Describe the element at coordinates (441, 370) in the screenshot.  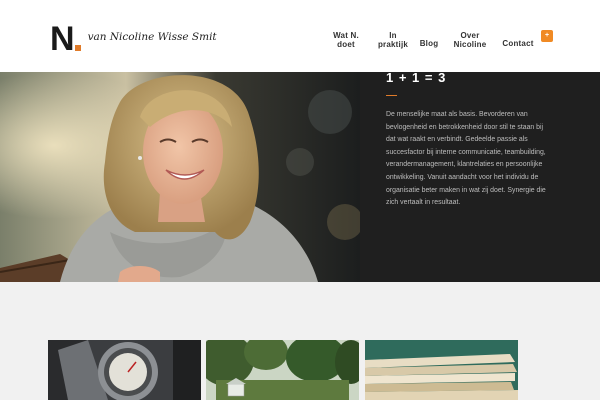
I see `thumbnail-papers-image` at that location.